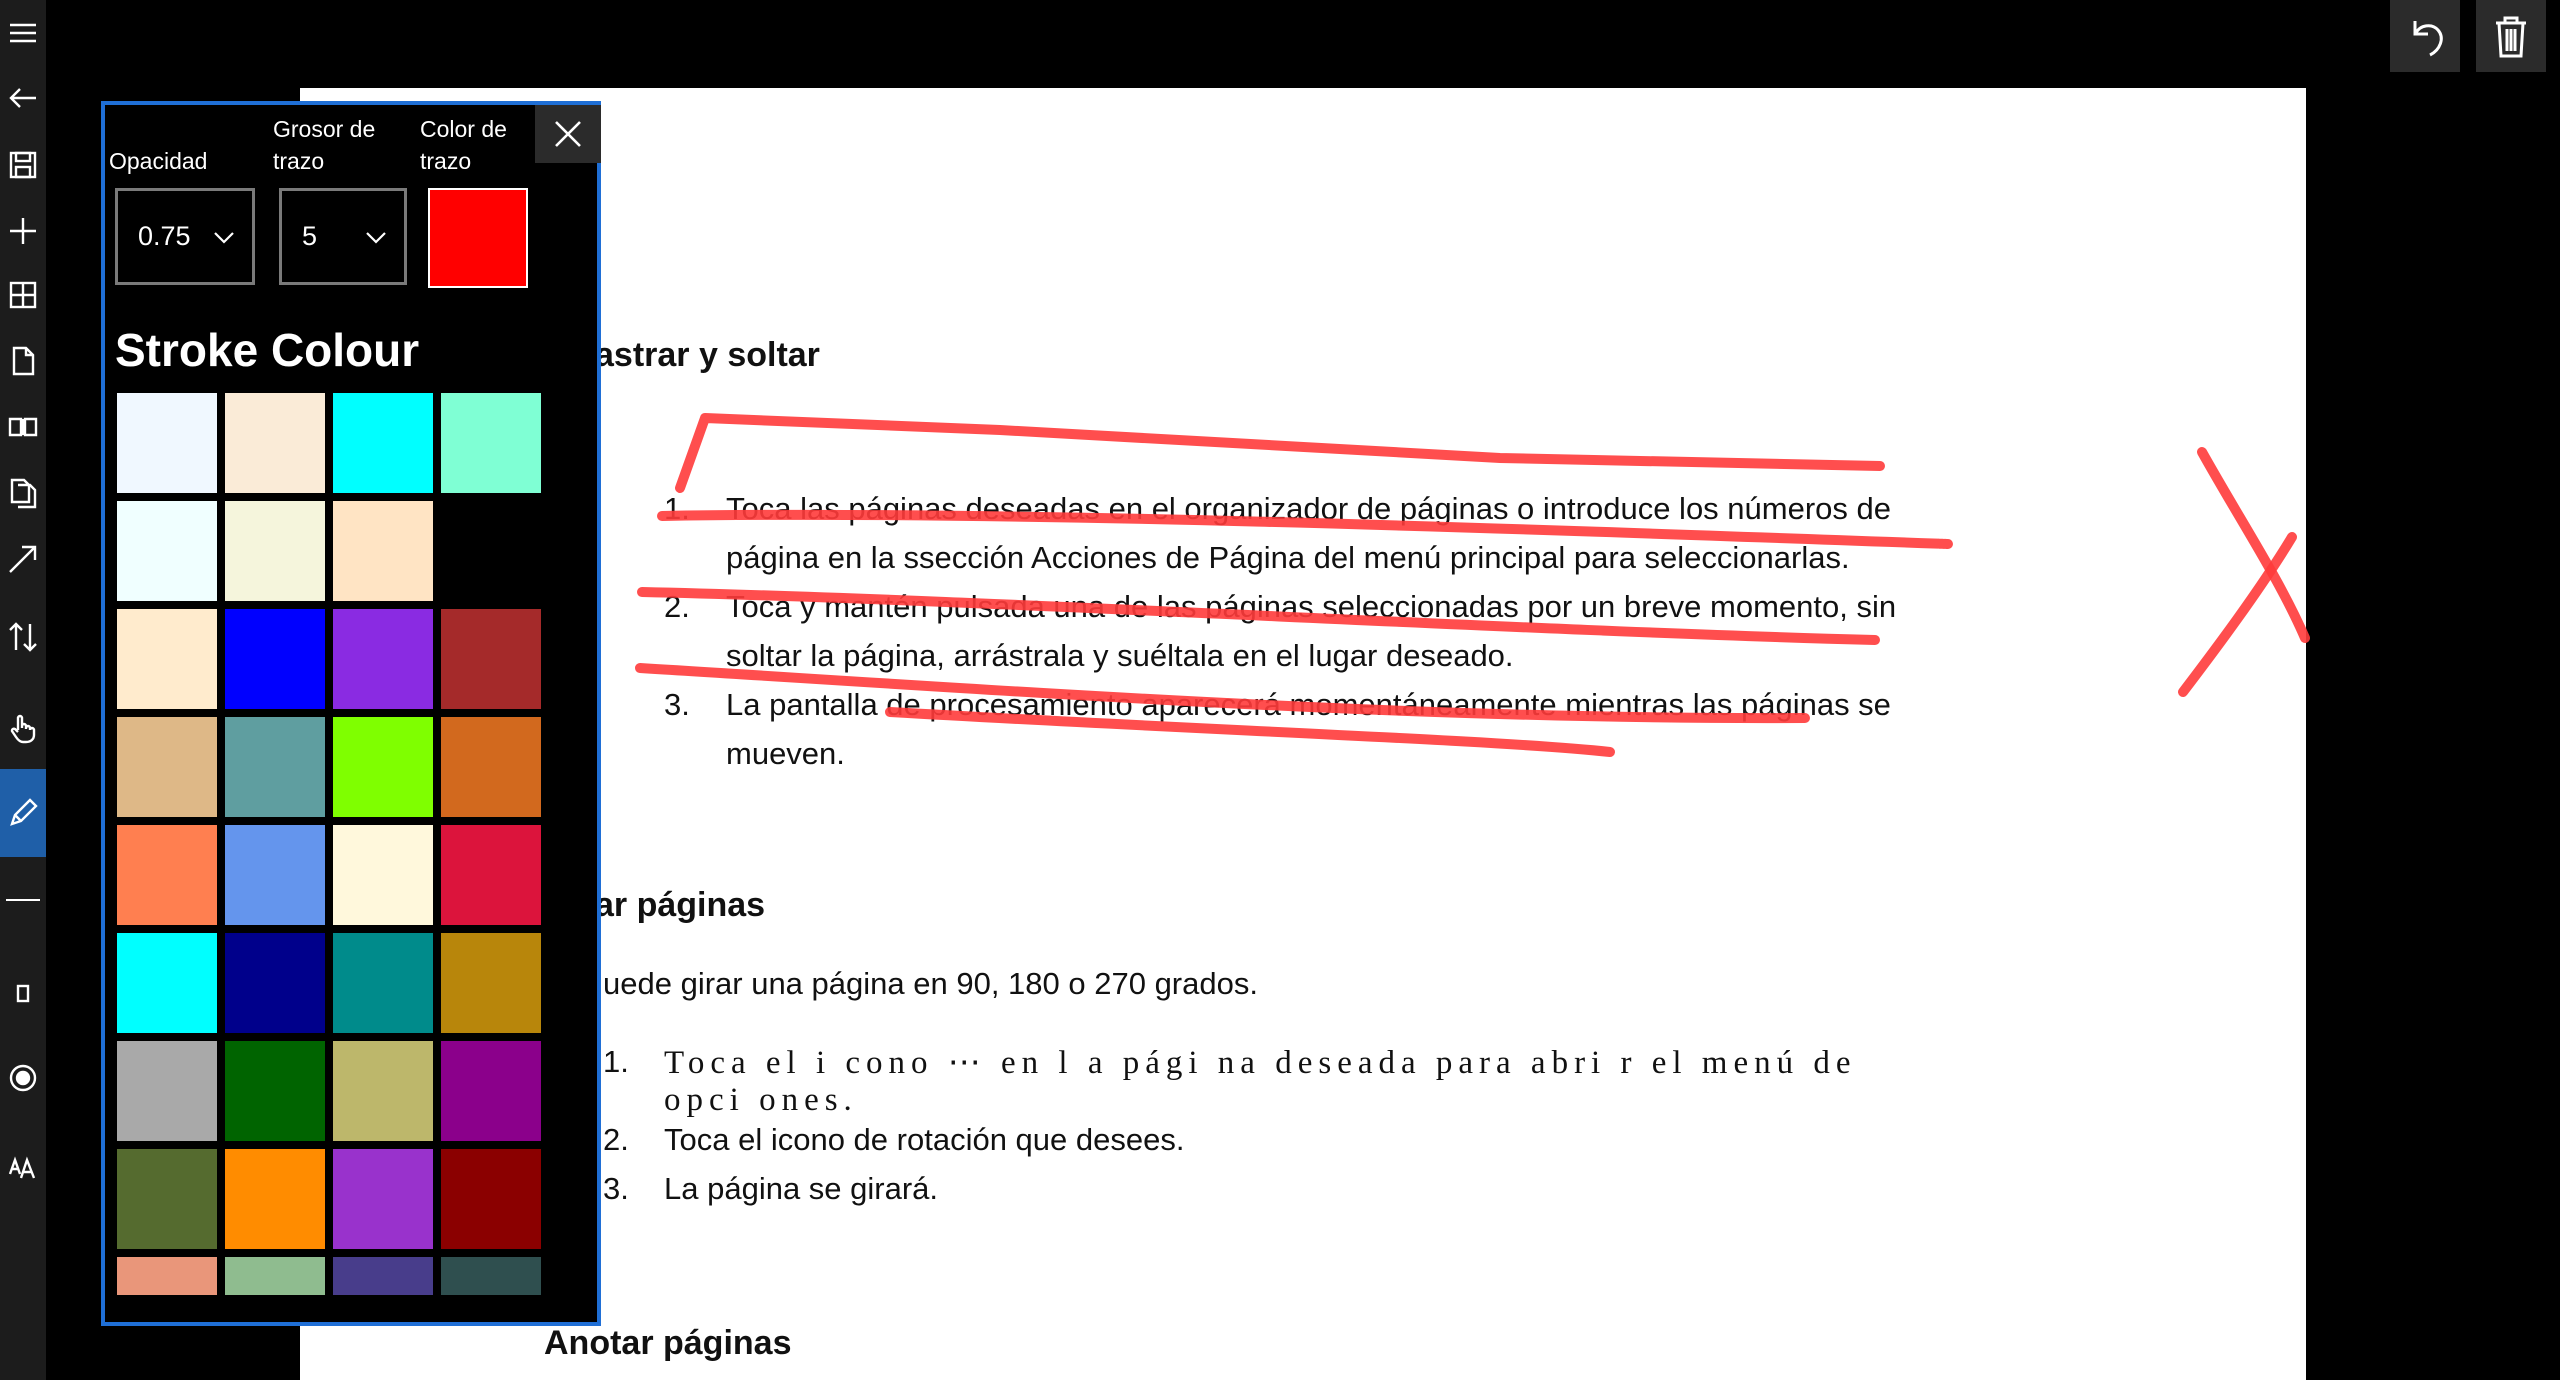 The image size is (2560, 1380). What do you see at coordinates (343, 236) in the screenshot?
I see `thickness-dropdown: 5` at bounding box center [343, 236].